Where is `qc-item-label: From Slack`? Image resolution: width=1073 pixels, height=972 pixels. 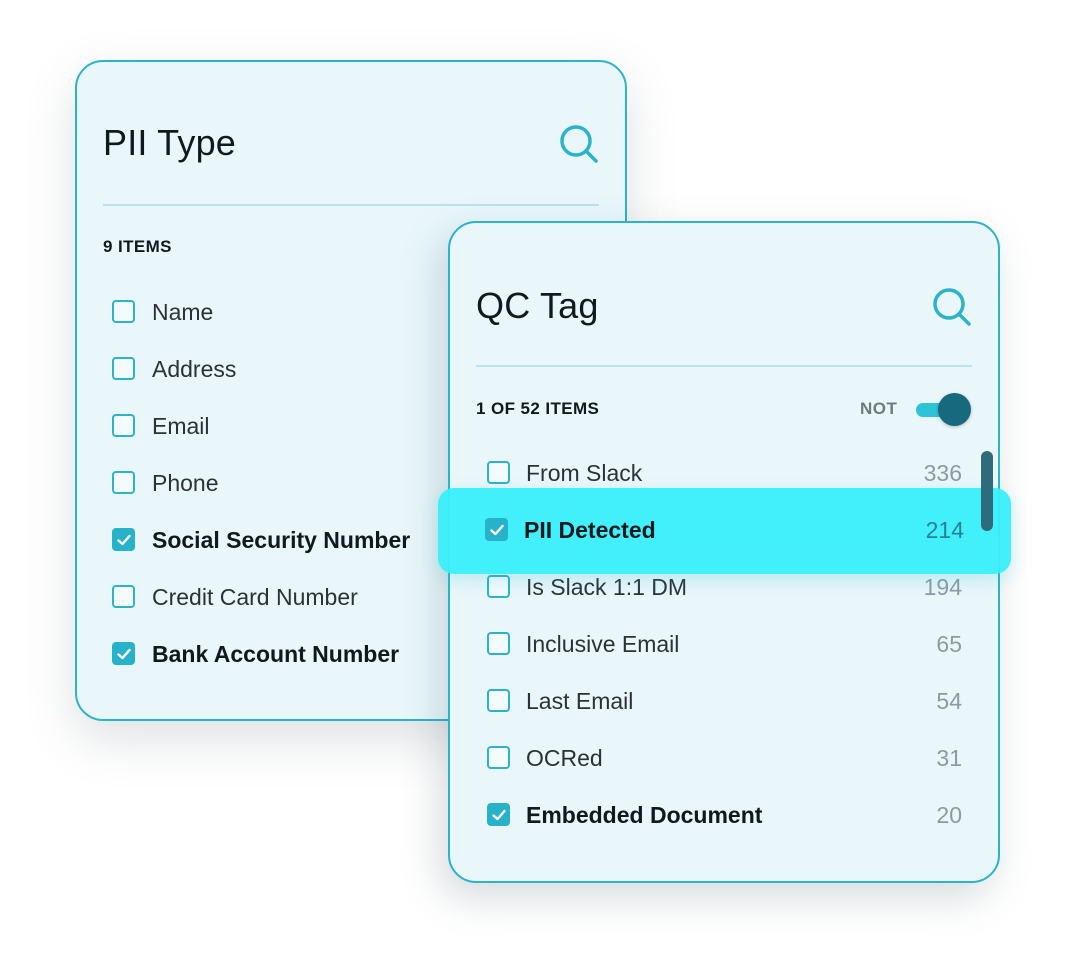
qc-item-label: From Slack is located at coordinates (584, 473).